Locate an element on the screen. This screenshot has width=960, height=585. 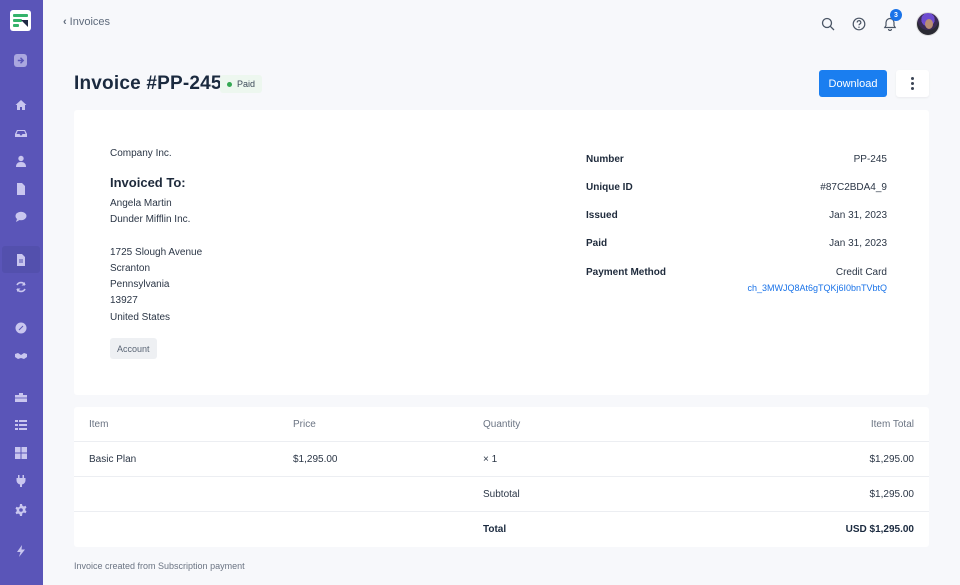
refresh-icon is located at coordinates (21, 287).